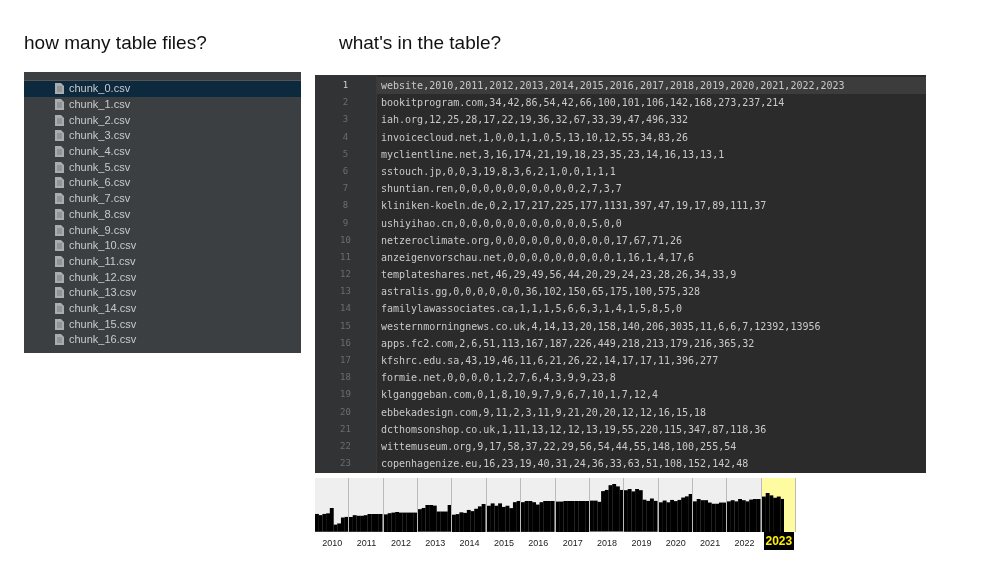  I want to click on file-item: chunk_9.csv, so click(162, 230).